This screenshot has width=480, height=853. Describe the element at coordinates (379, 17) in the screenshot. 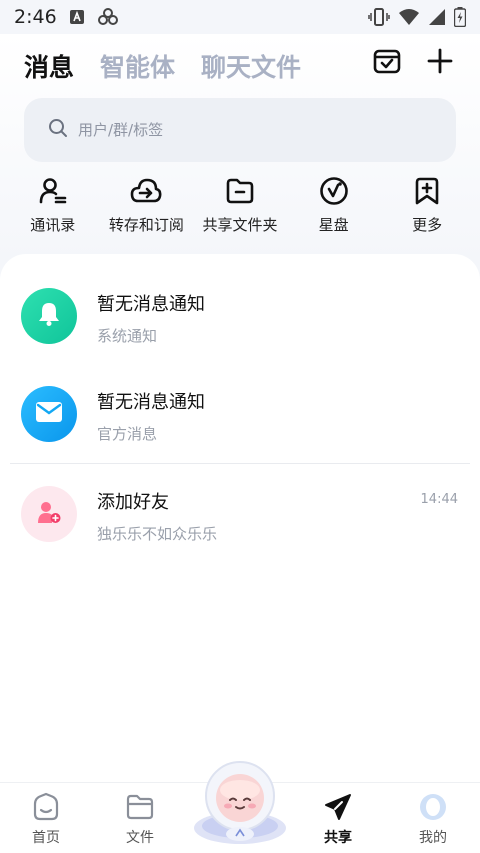

I see `vibrate-icon` at that location.